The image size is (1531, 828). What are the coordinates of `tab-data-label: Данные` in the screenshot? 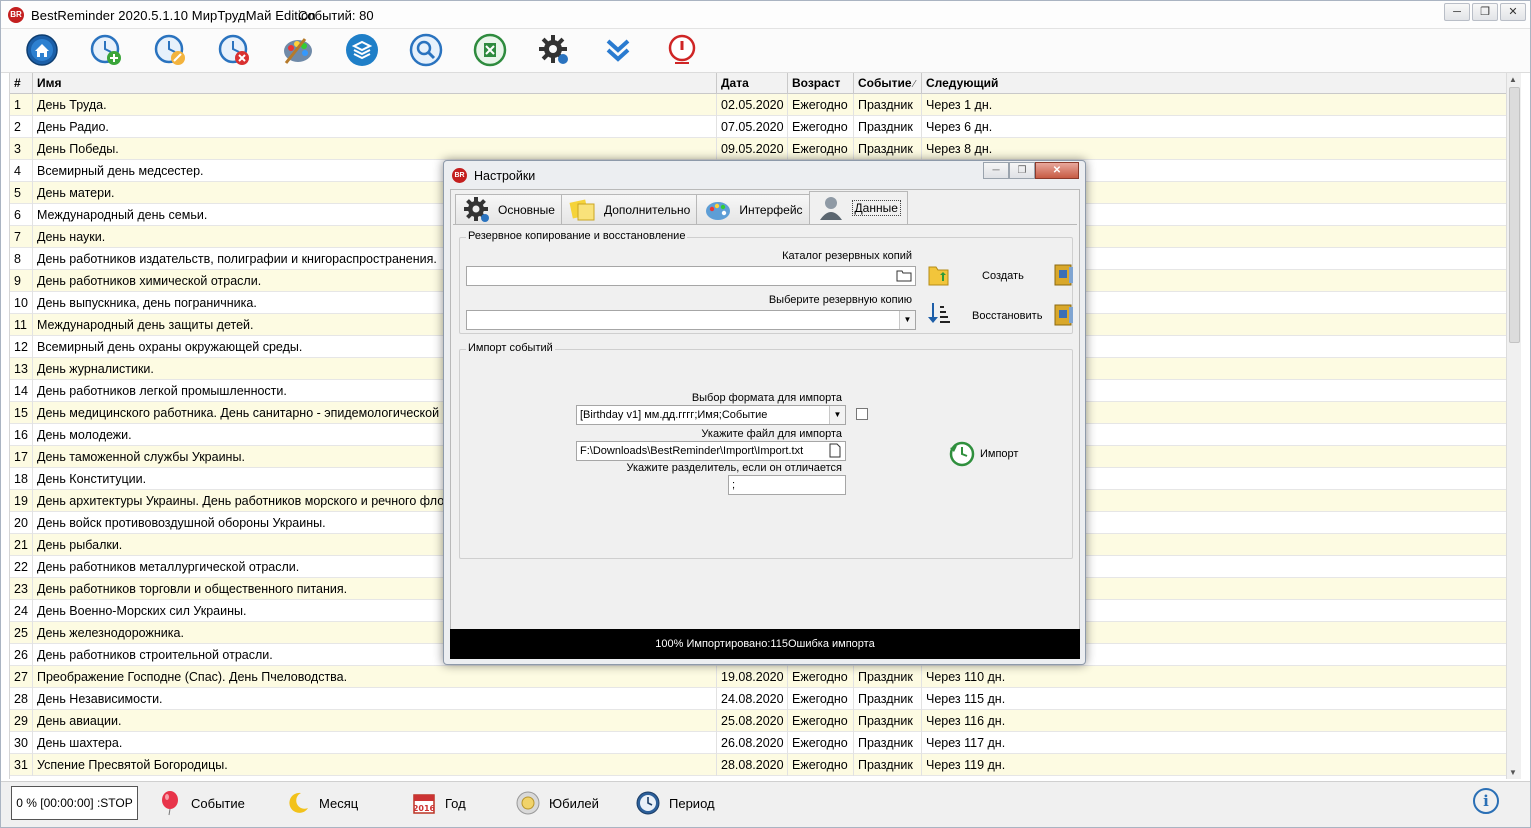 It's located at (876, 208).